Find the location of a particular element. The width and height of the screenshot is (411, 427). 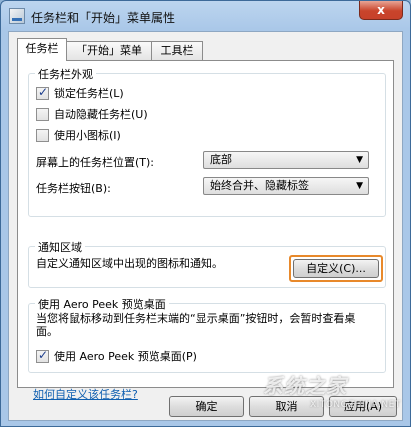

taskbar-icon is located at coordinates (17, 16).